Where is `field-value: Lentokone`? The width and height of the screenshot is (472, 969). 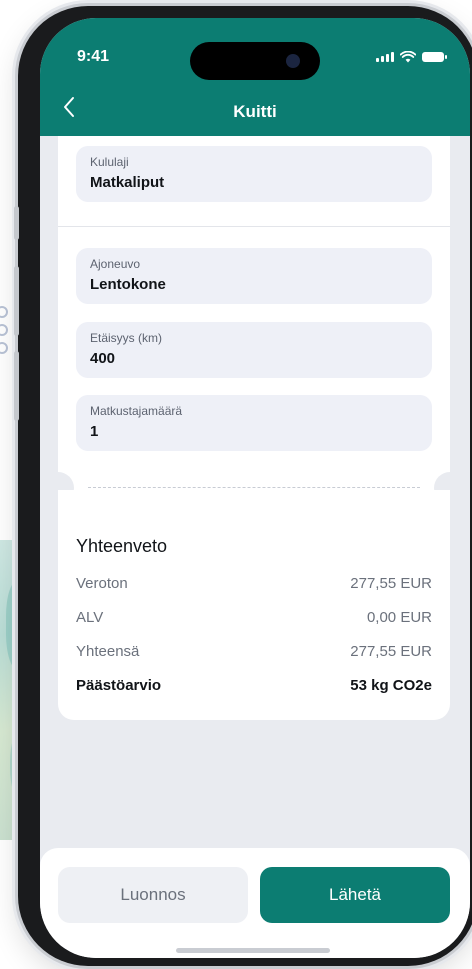
field-value: Lentokone is located at coordinates (128, 284).